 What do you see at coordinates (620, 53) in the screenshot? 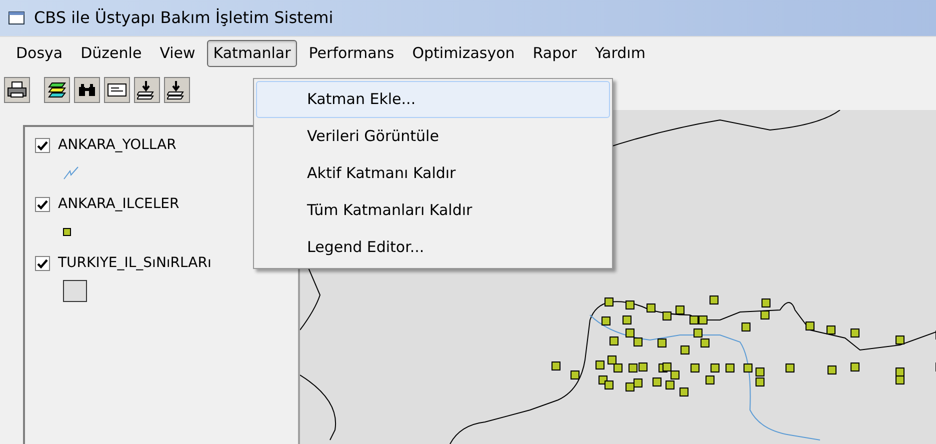
I see `menu-item: Yardım` at bounding box center [620, 53].